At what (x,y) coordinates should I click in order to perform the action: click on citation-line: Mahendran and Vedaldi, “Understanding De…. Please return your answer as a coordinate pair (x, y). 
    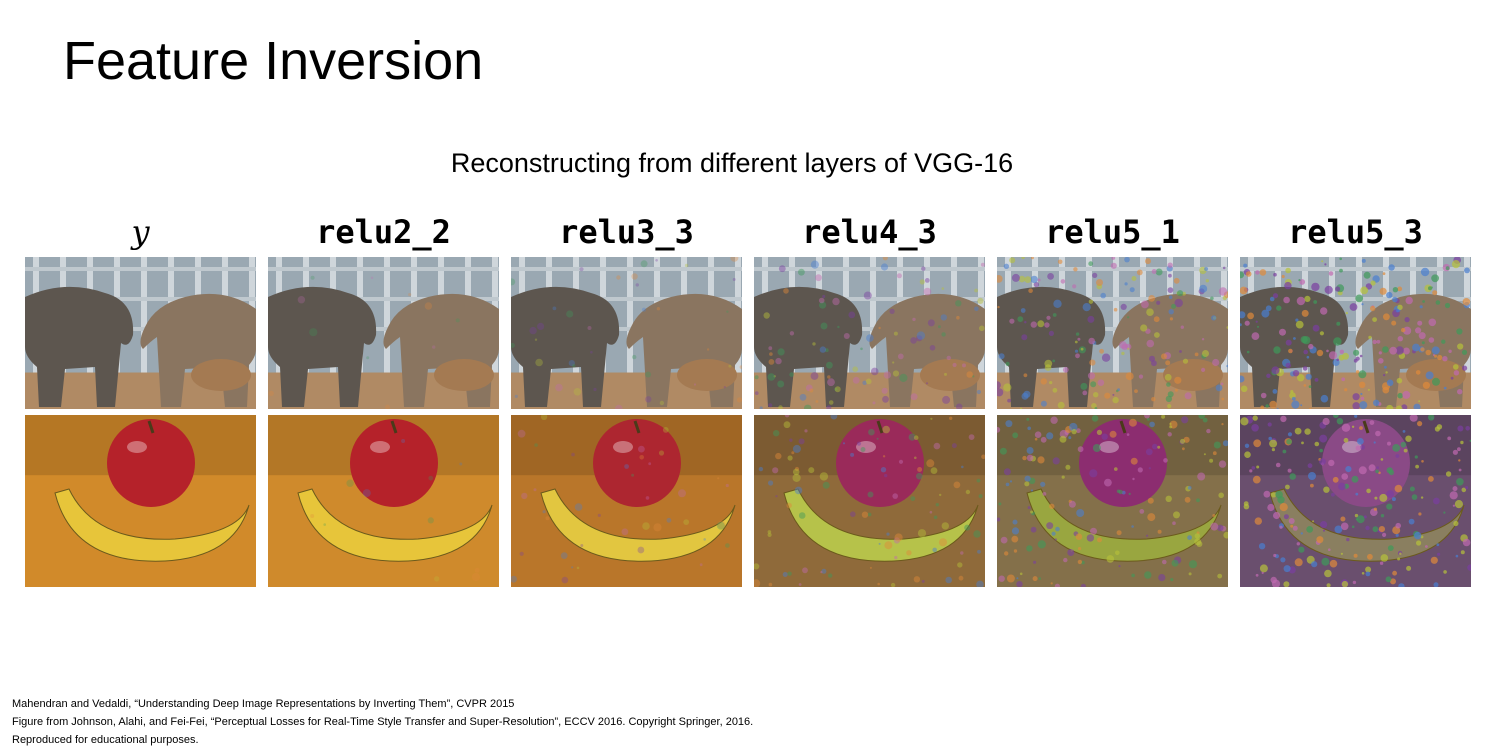
    Looking at the image, I should click on (263, 704).